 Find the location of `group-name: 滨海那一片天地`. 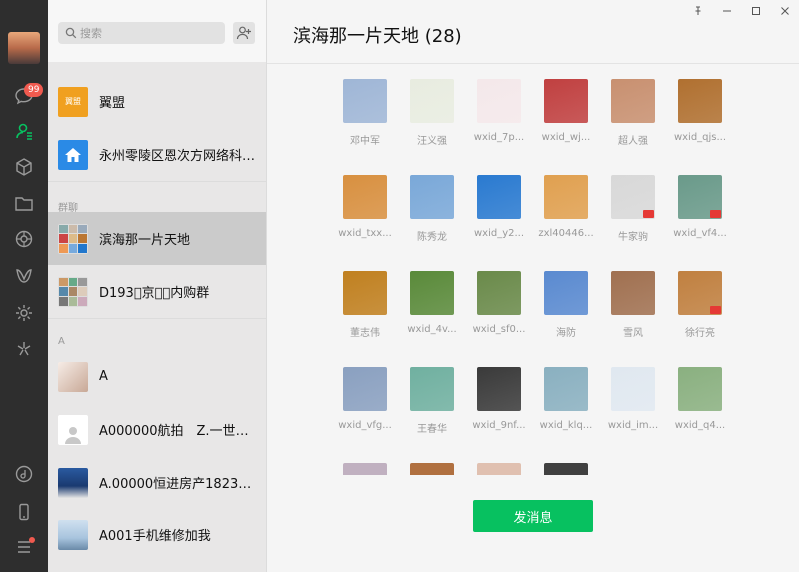

group-name: 滨海那一片天地 is located at coordinates (145, 240).